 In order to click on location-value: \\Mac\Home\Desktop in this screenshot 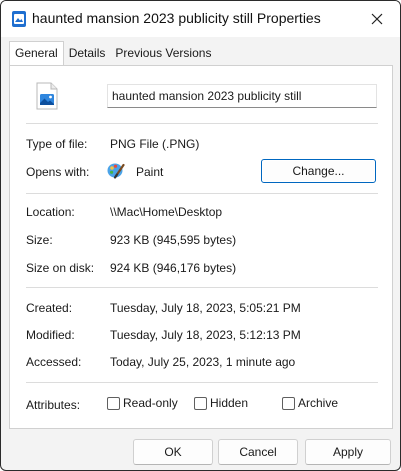, I will do `click(166, 212)`.